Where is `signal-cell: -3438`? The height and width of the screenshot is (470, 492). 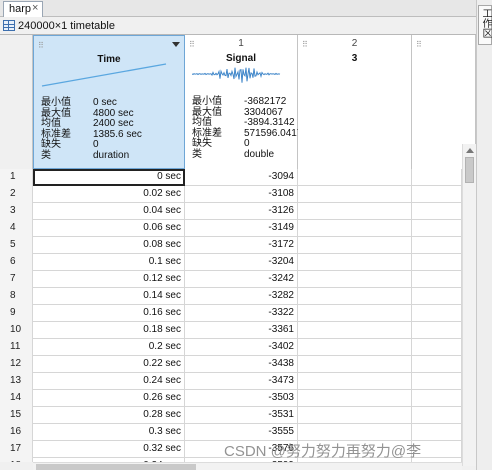 signal-cell: -3438 is located at coordinates (241, 364).